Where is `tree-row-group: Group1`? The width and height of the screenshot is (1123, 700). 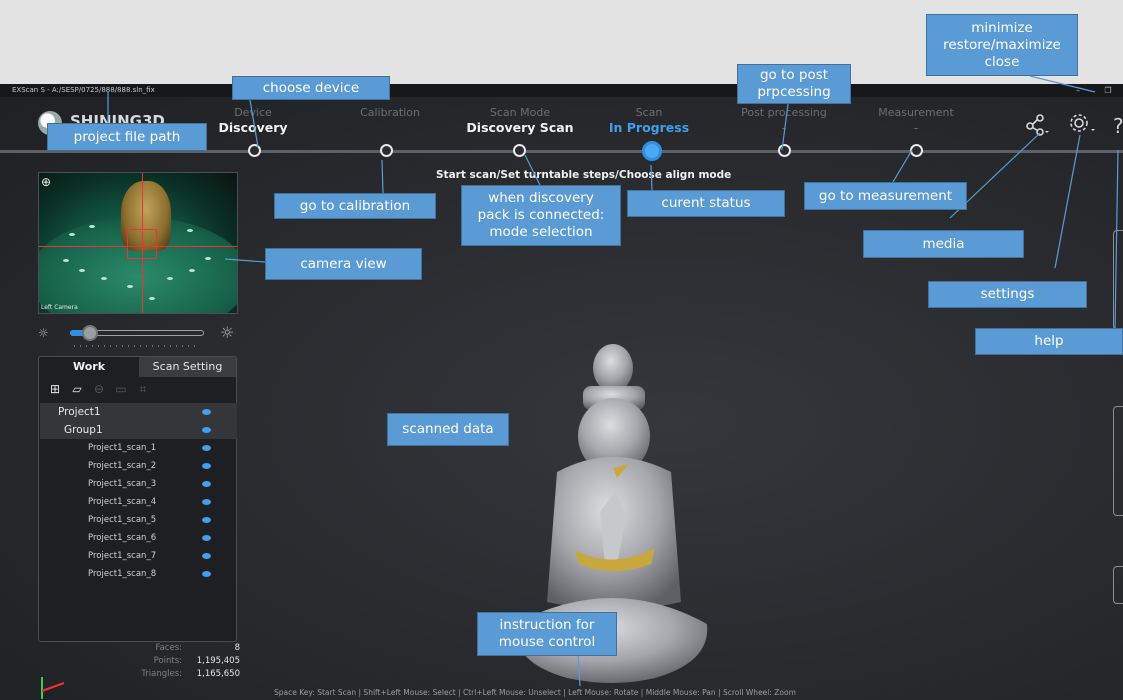
tree-row-group: Group1 is located at coordinates (138, 430).